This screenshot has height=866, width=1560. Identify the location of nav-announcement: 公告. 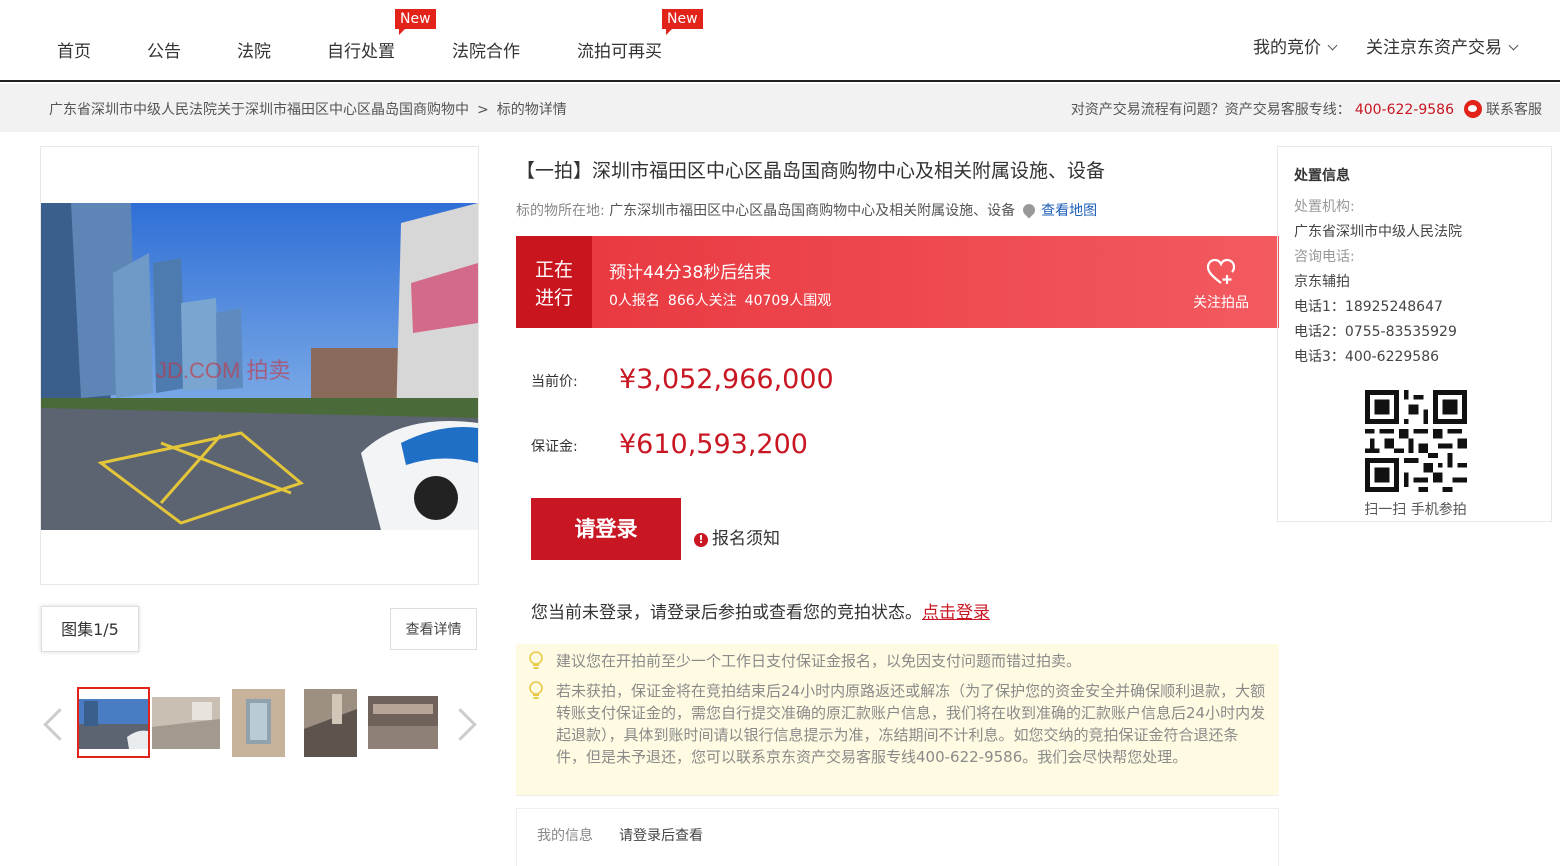
(164, 49).